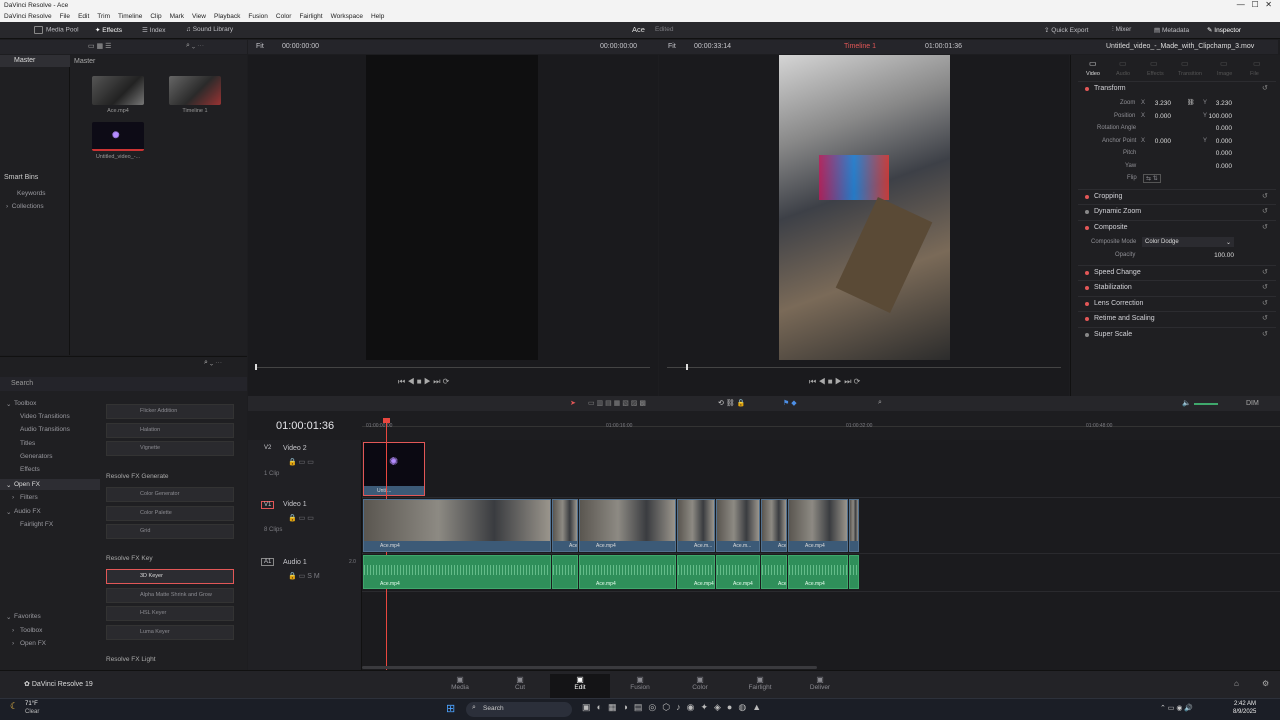 Image resolution: width=1280 pixels, height=720 pixels. Describe the element at coordinates (118, 136) in the screenshot. I see `clip-thumbnail-untitled: ✺` at that location.